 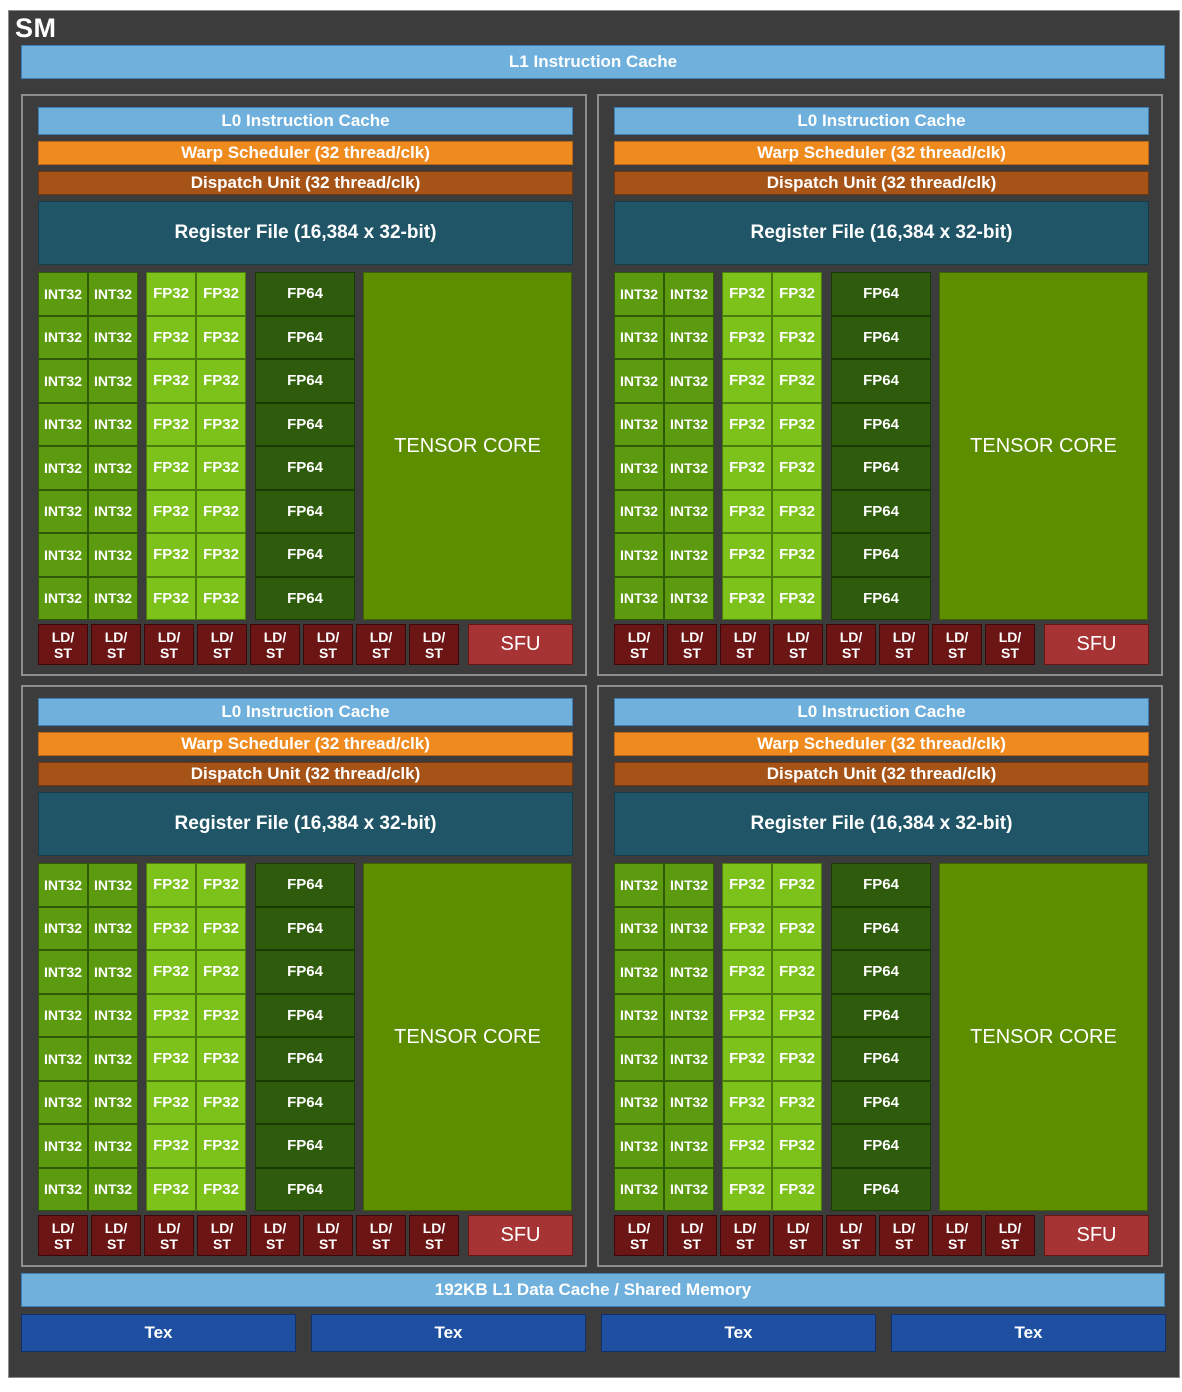 What do you see at coordinates (1096, 644) in the screenshot?
I see `sfu-unit: SFU` at bounding box center [1096, 644].